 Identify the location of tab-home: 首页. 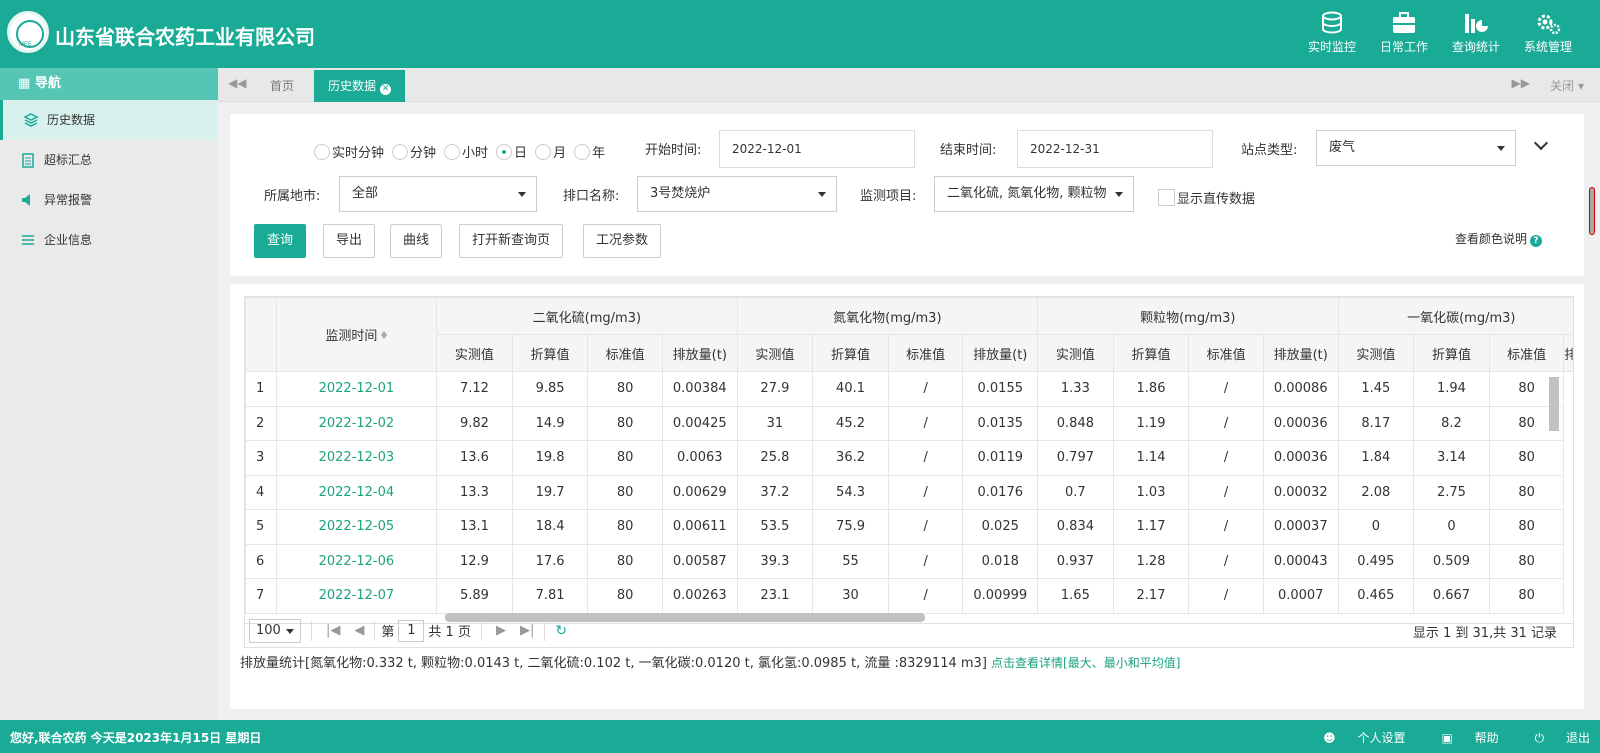
(282, 86).